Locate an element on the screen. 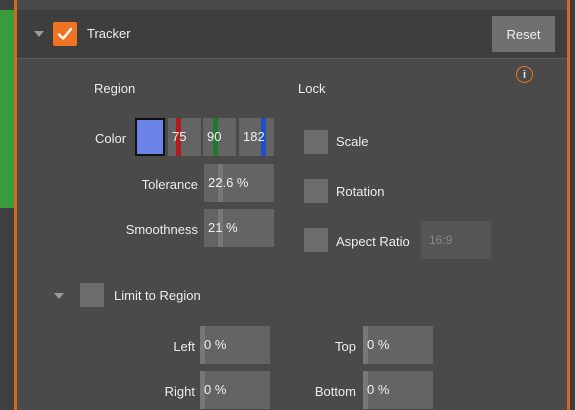 This screenshot has height=410, width=575. top-label: Top is located at coordinates (345, 346).